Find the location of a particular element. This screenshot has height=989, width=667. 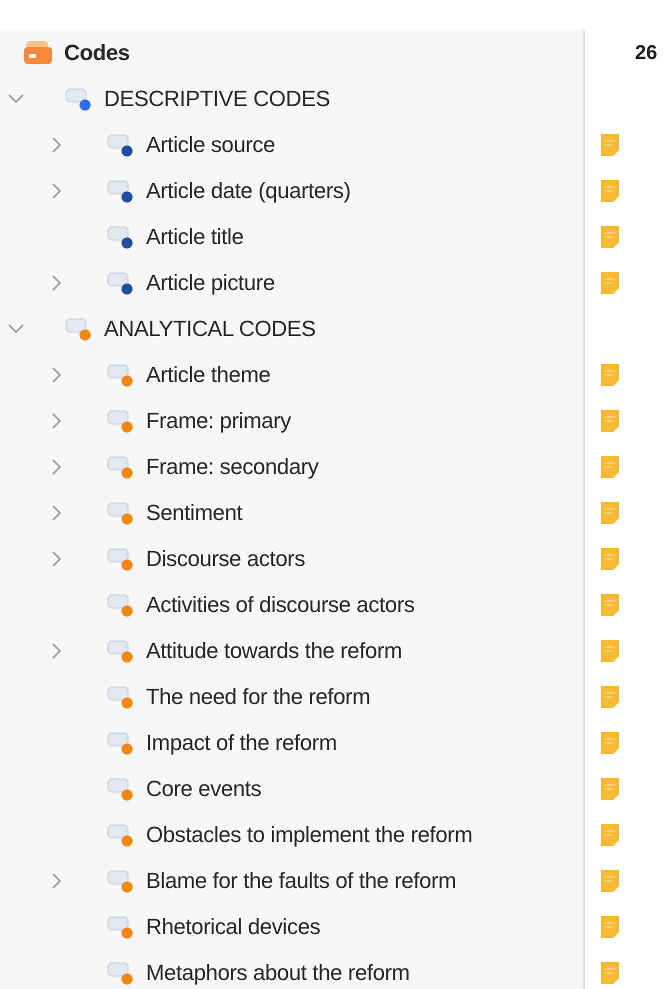

code-label: Article date (quarters) is located at coordinates (248, 191).